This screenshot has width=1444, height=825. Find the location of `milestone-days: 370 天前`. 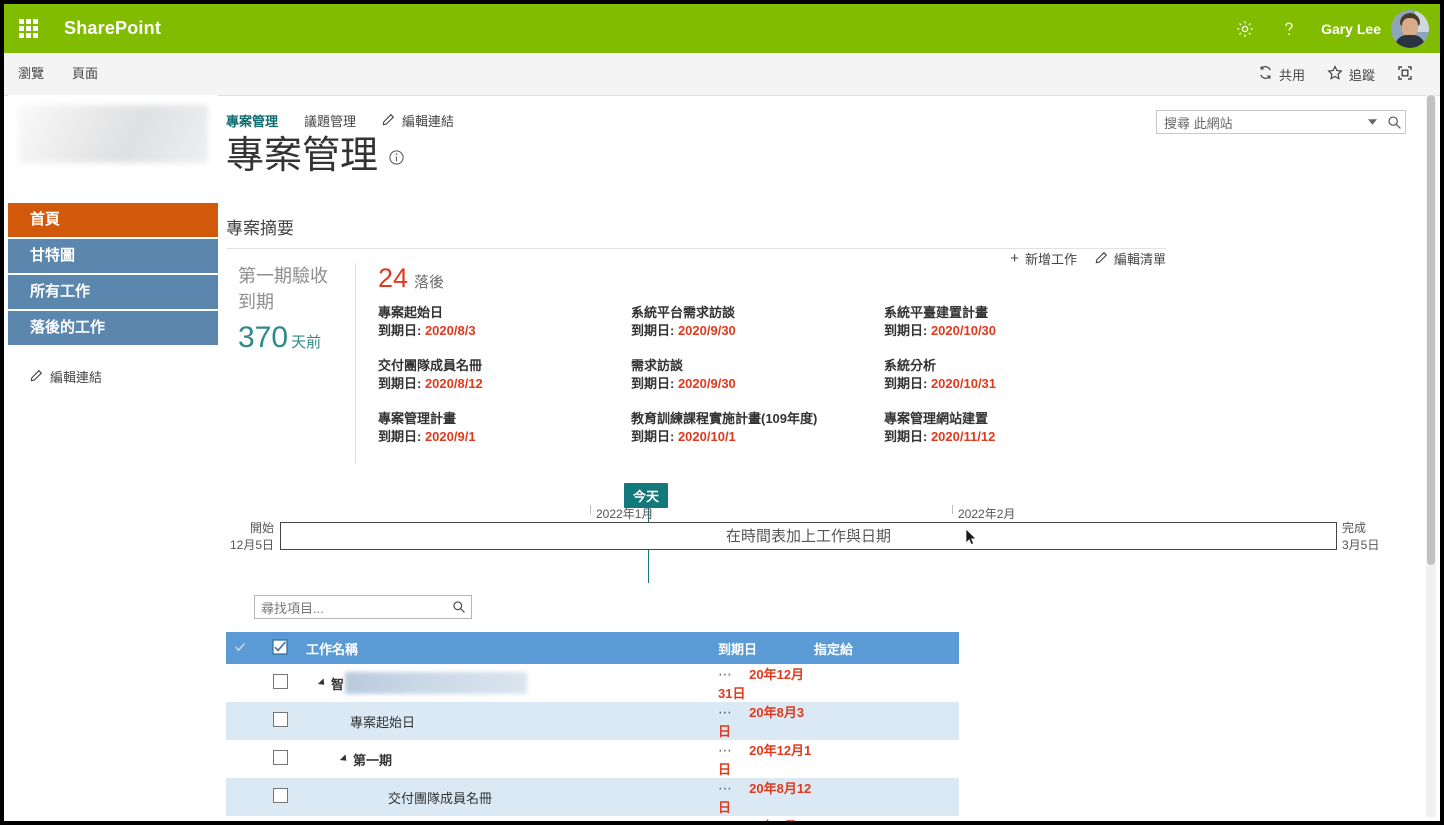

milestone-days: 370 天前 is located at coordinates (296, 340).